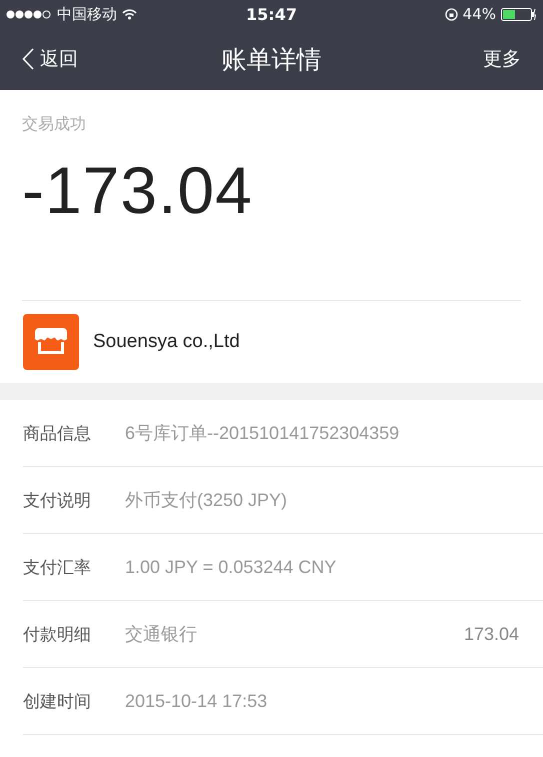 This screenshot has width=543, height=757. I want to click on shop-icon, so click(51, 342).